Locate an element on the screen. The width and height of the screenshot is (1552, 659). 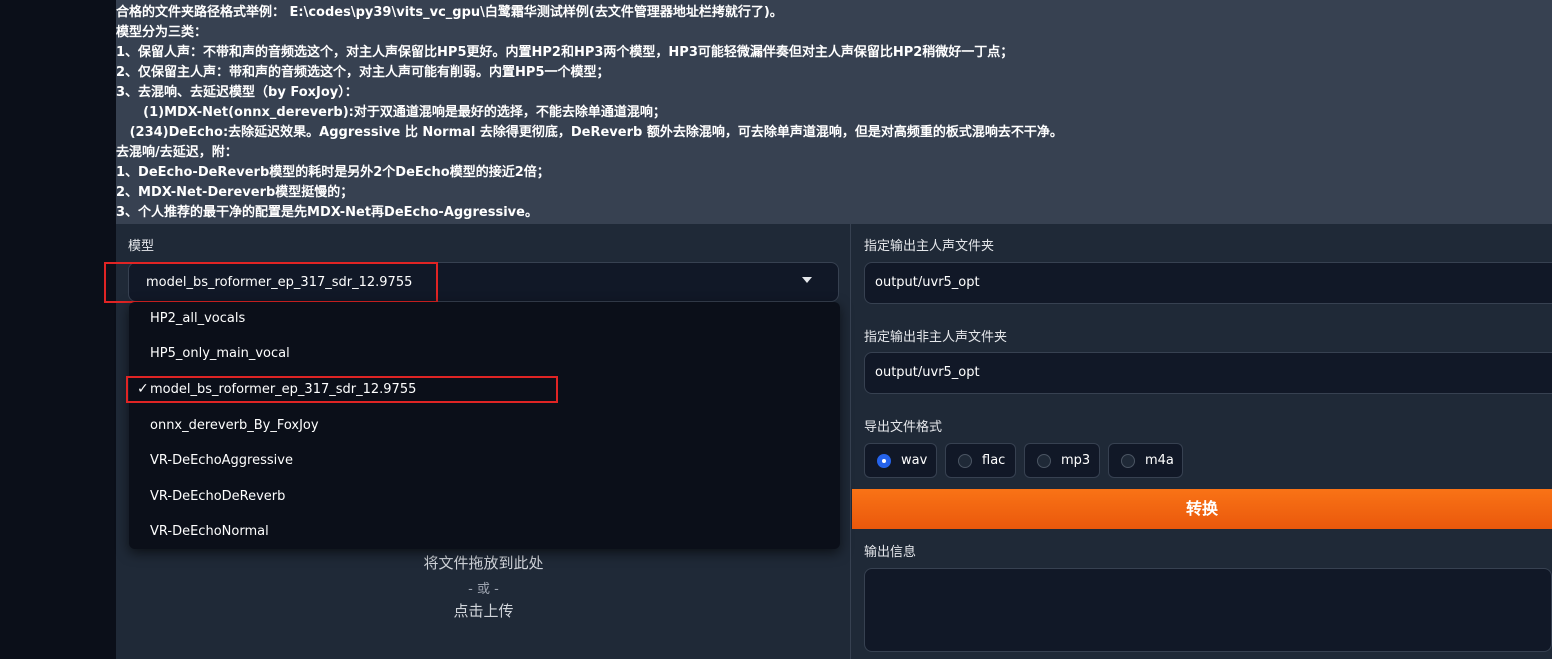
check-icon: ✓ is located at coordinates (143, 389).